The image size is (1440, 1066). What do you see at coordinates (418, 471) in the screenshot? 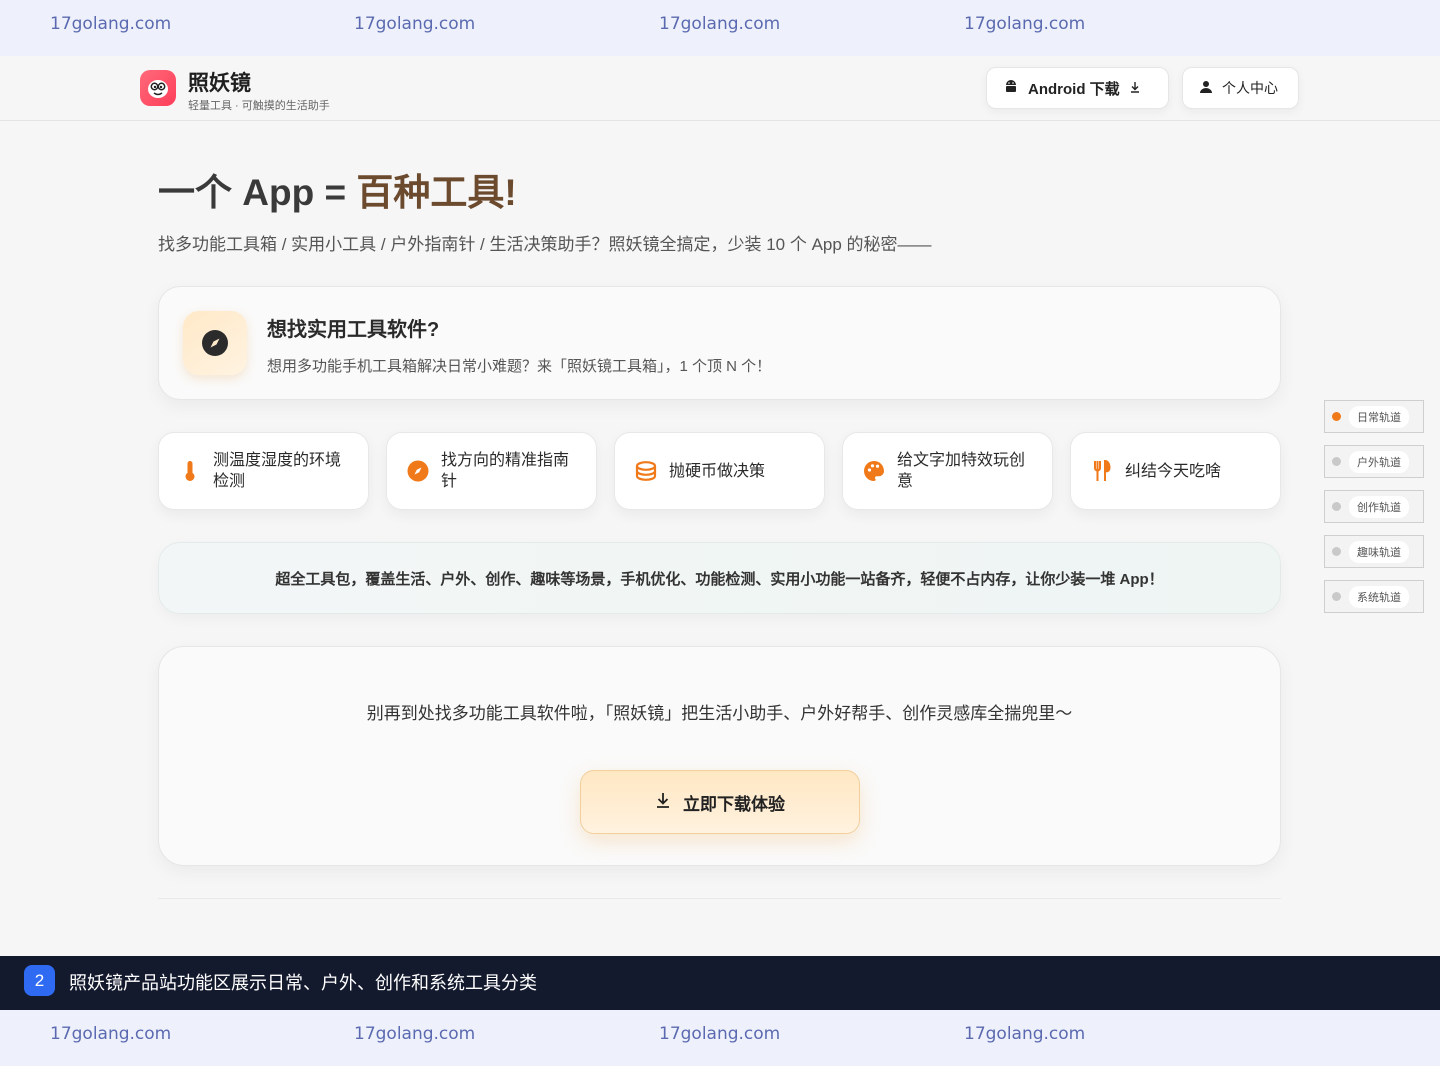
I see `compass-icon` at bounding box center [418, 471].